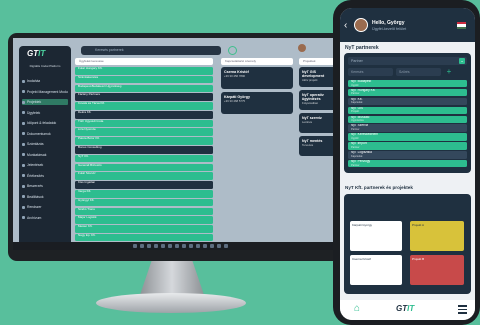  Describe the element at coordinates (355, 112) in the screenshot. I see `partner-detail: Projekt` at that location.